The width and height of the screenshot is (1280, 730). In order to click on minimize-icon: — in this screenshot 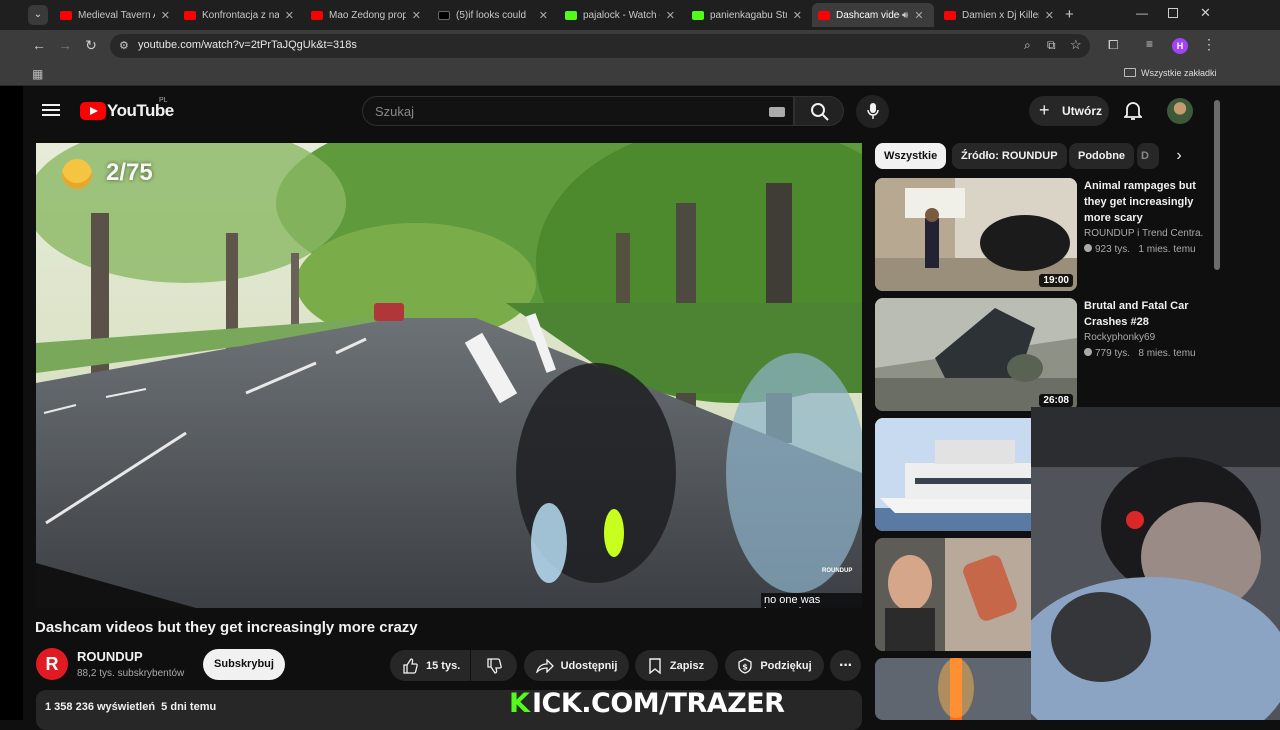, I will do `click(1142, 13)`.